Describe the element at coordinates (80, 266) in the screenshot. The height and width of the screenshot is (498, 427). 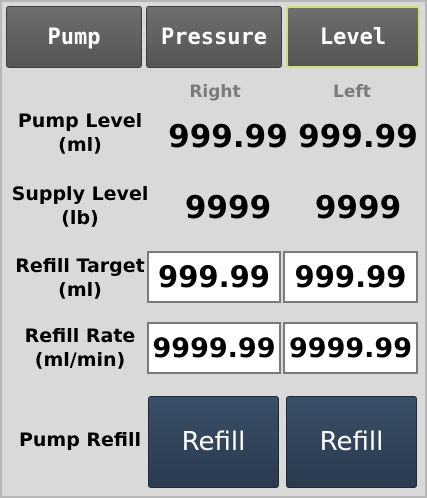
I see `refill-target-label-line1: Refill Target` at that location.